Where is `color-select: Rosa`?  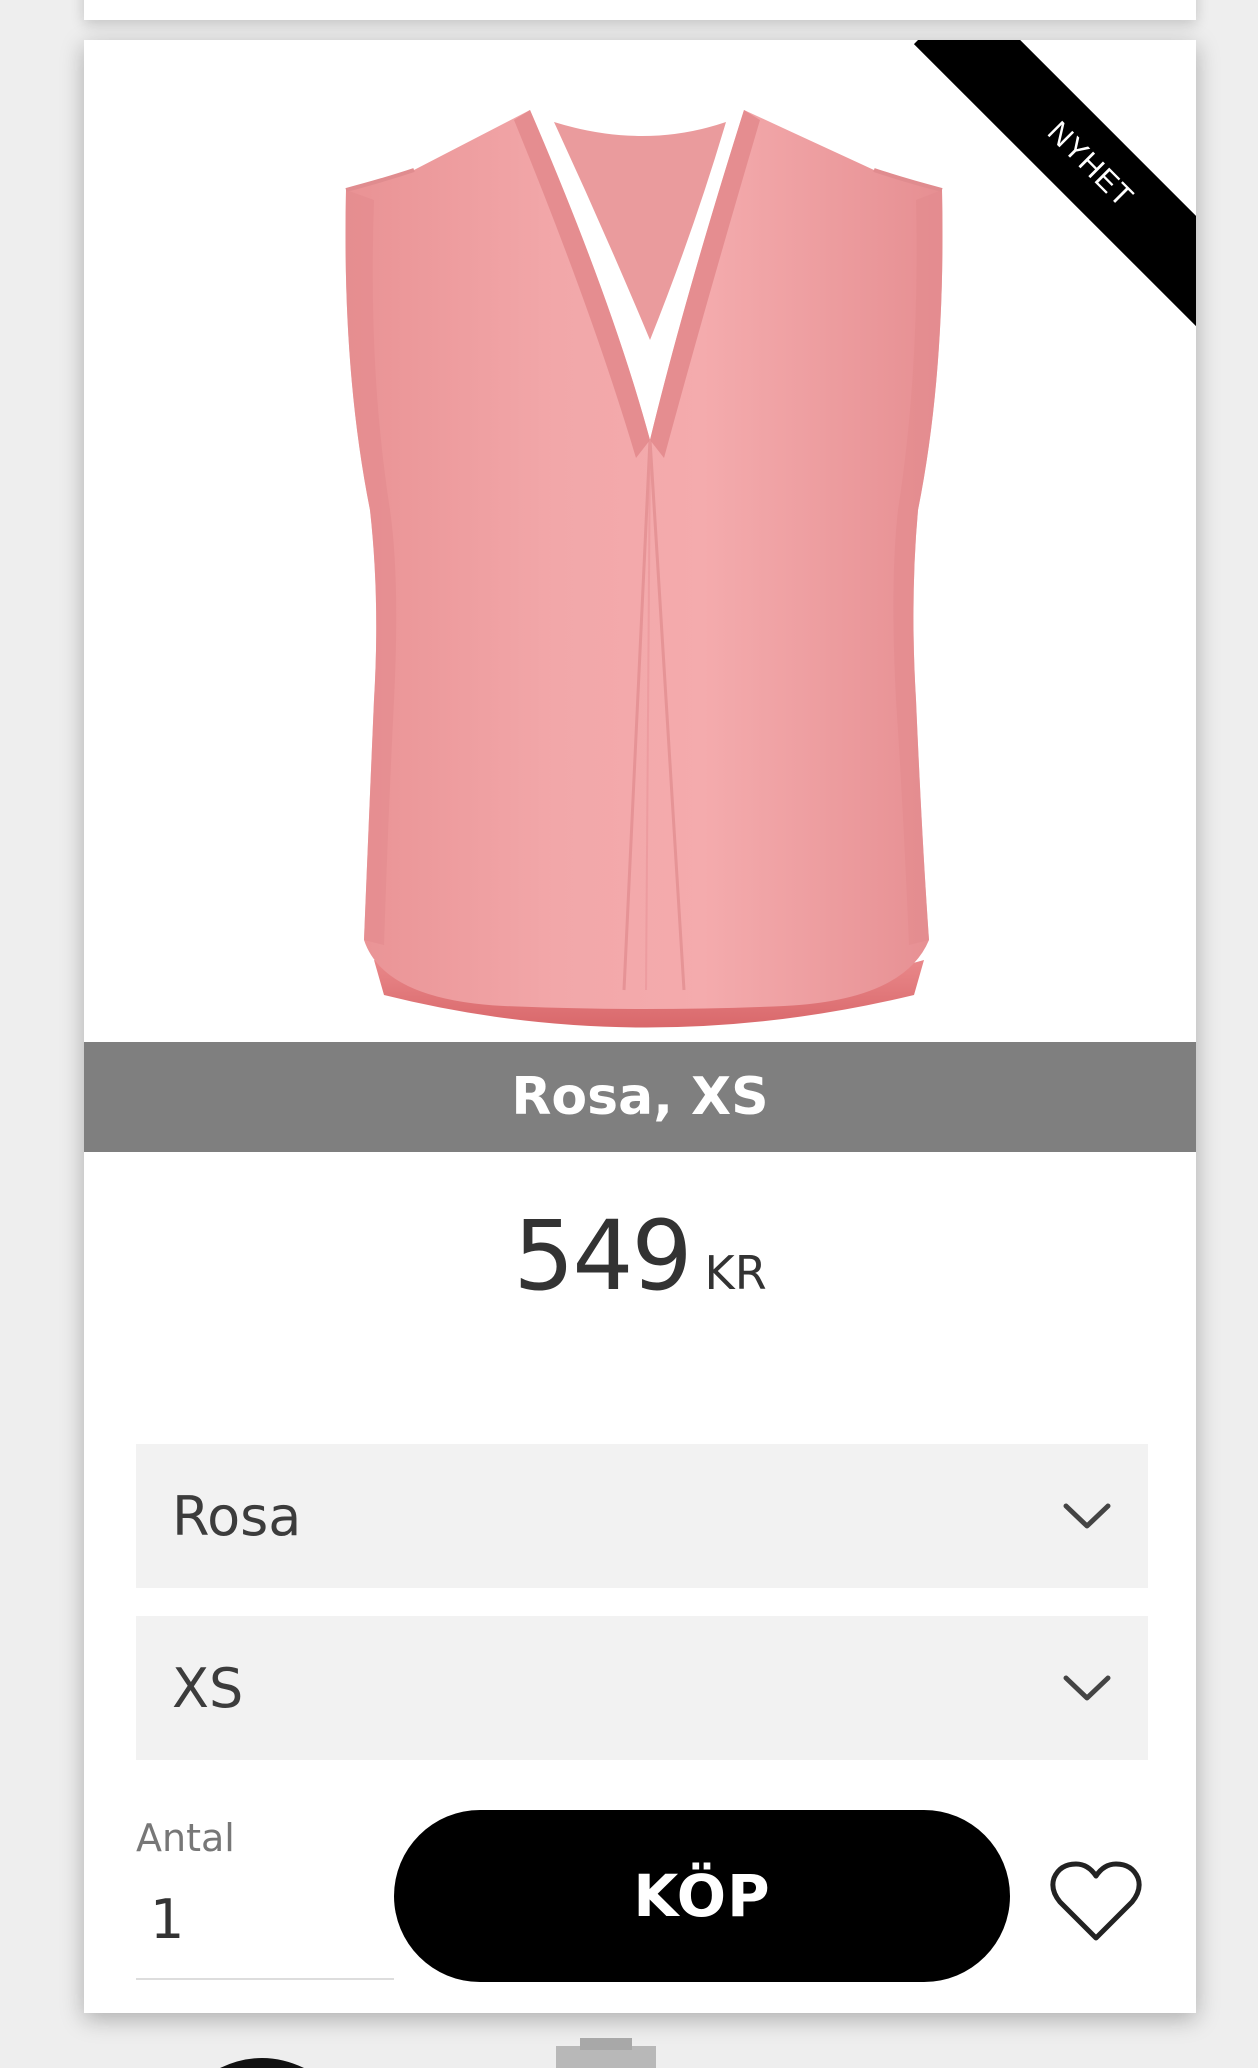
color-select: Rosa is located at coordinates (642, 1516).